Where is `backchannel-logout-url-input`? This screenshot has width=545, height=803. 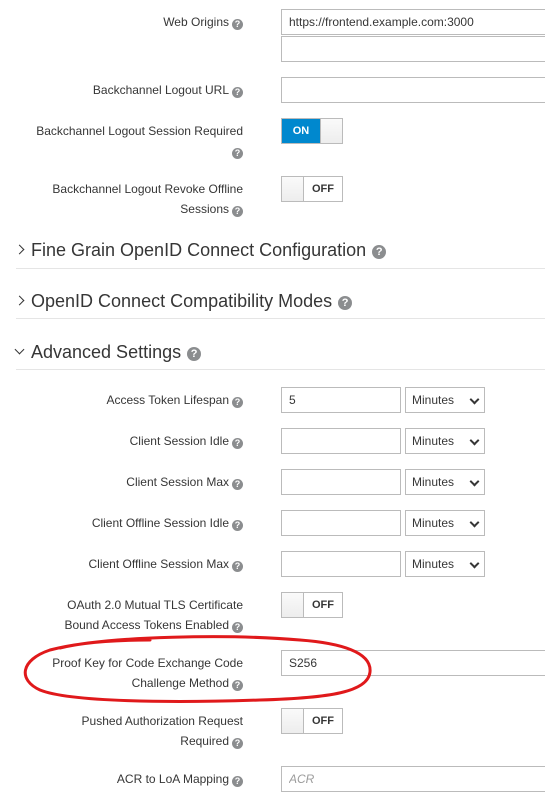
backchannel-logout-url-input is located at coordinates (413, 90).